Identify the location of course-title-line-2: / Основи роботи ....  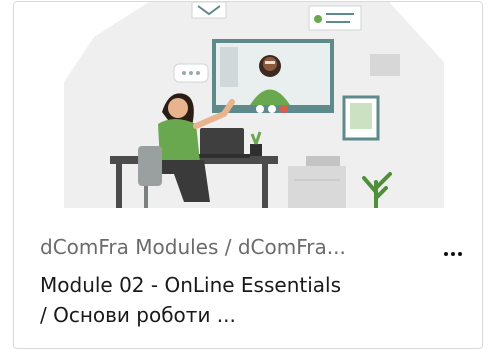
(138, 315).